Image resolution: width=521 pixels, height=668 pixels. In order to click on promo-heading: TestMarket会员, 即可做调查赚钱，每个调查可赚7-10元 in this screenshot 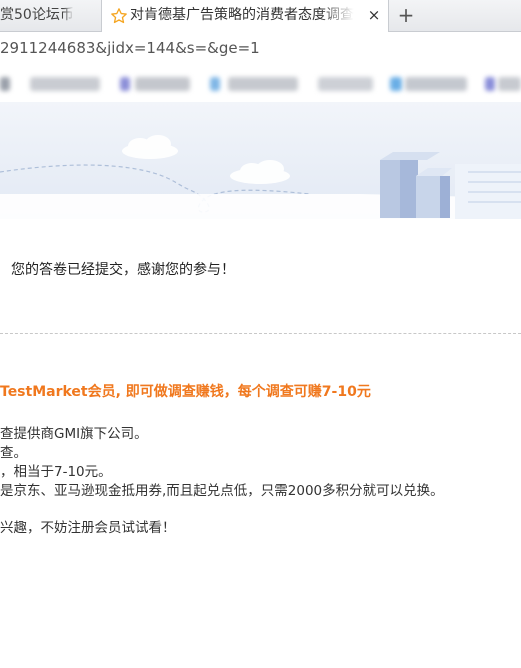, I will do `click(185, 392)`.